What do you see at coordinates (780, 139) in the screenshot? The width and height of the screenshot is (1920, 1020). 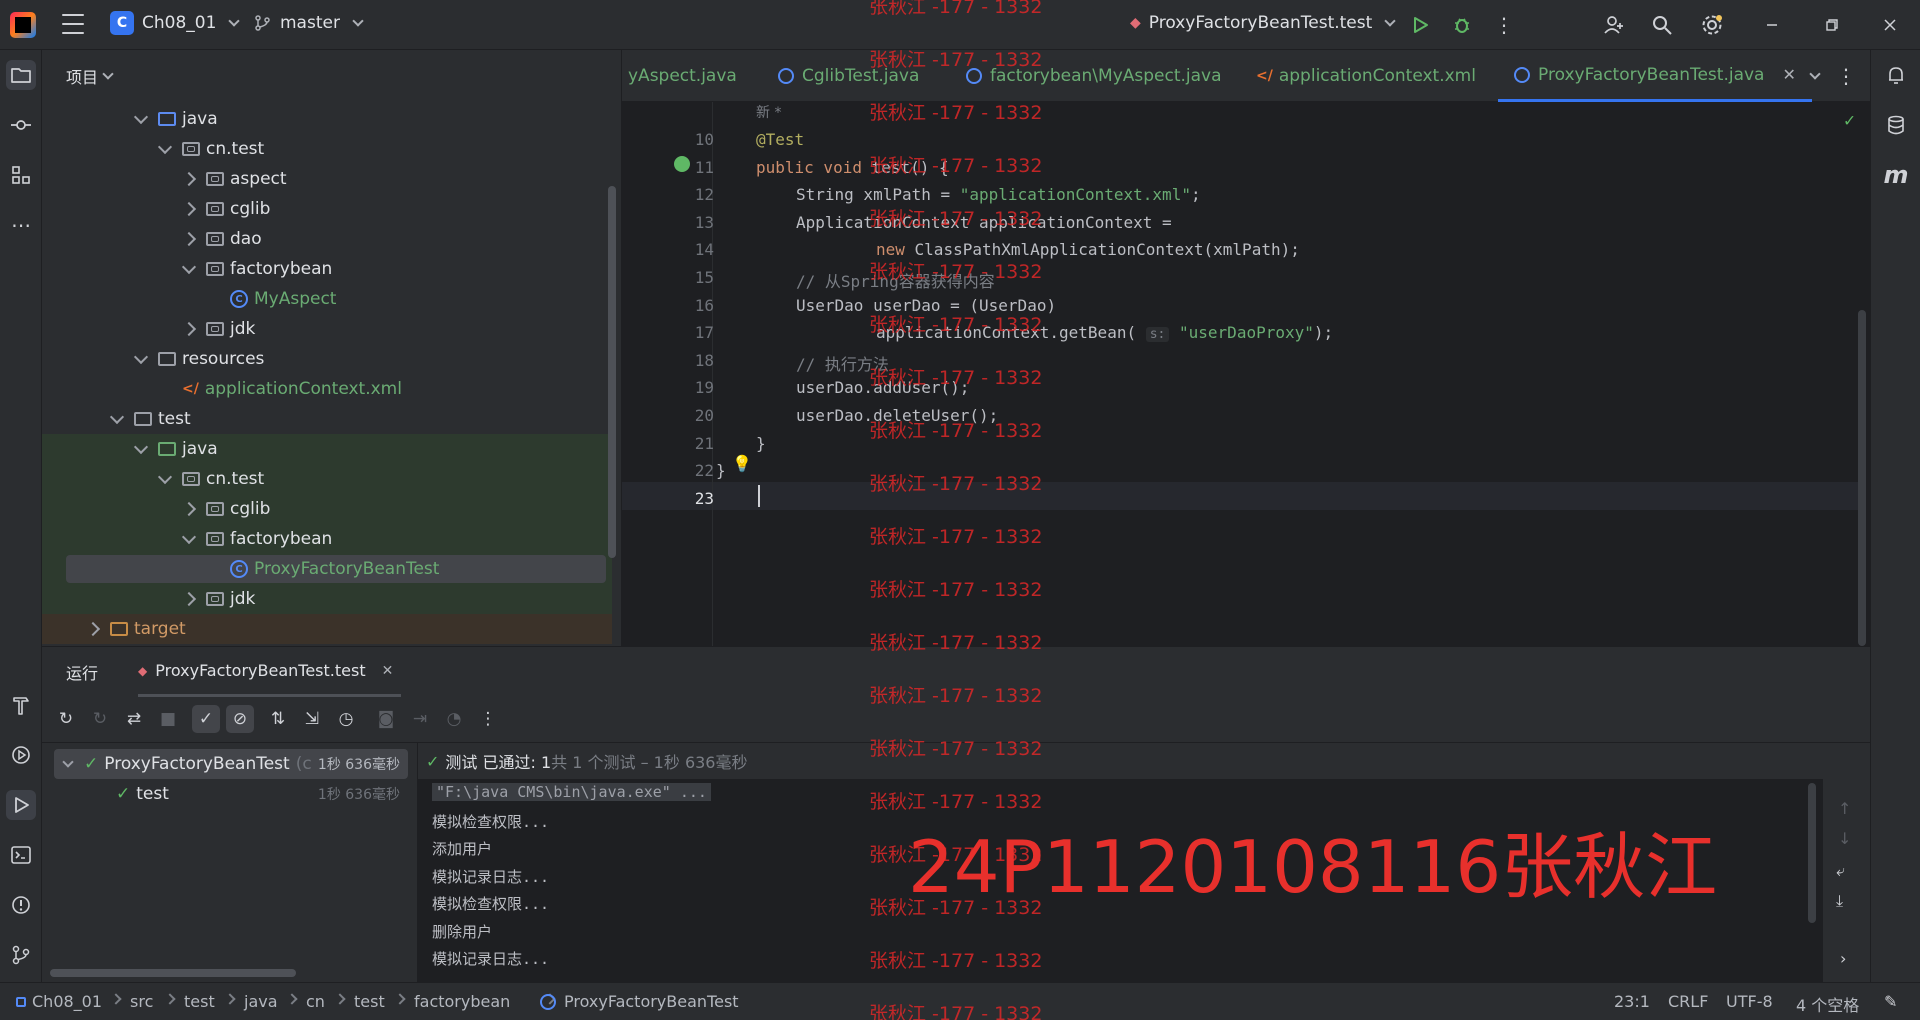 I see `code-line: @Test` at bounding box center [780, 139].